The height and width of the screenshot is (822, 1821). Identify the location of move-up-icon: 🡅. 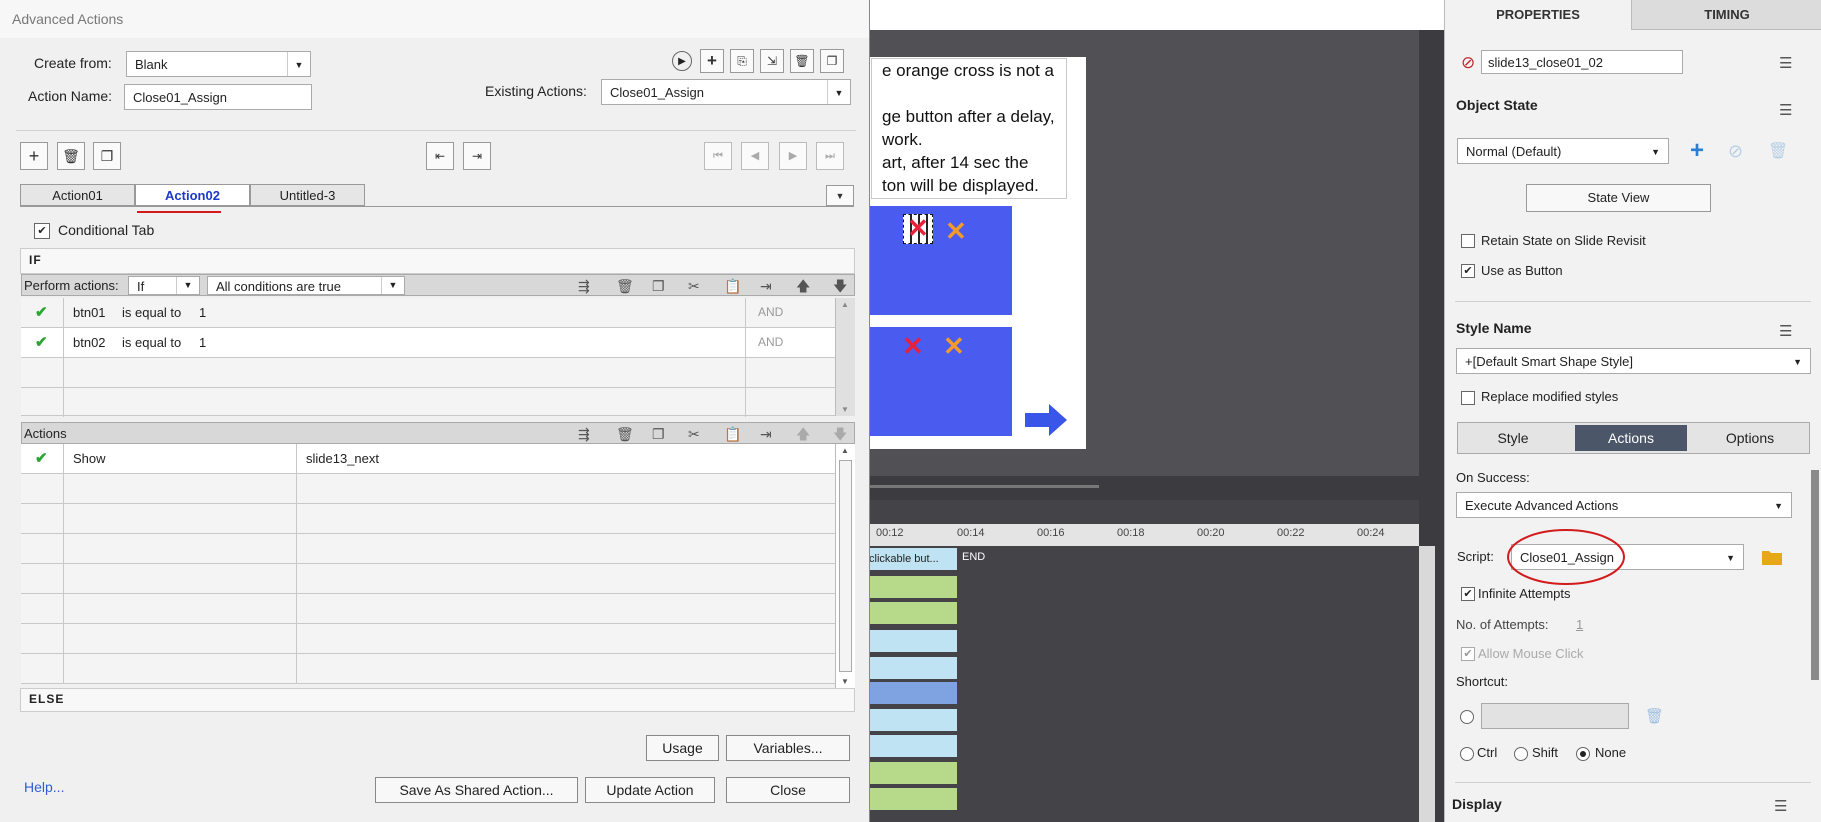
(803, 286).